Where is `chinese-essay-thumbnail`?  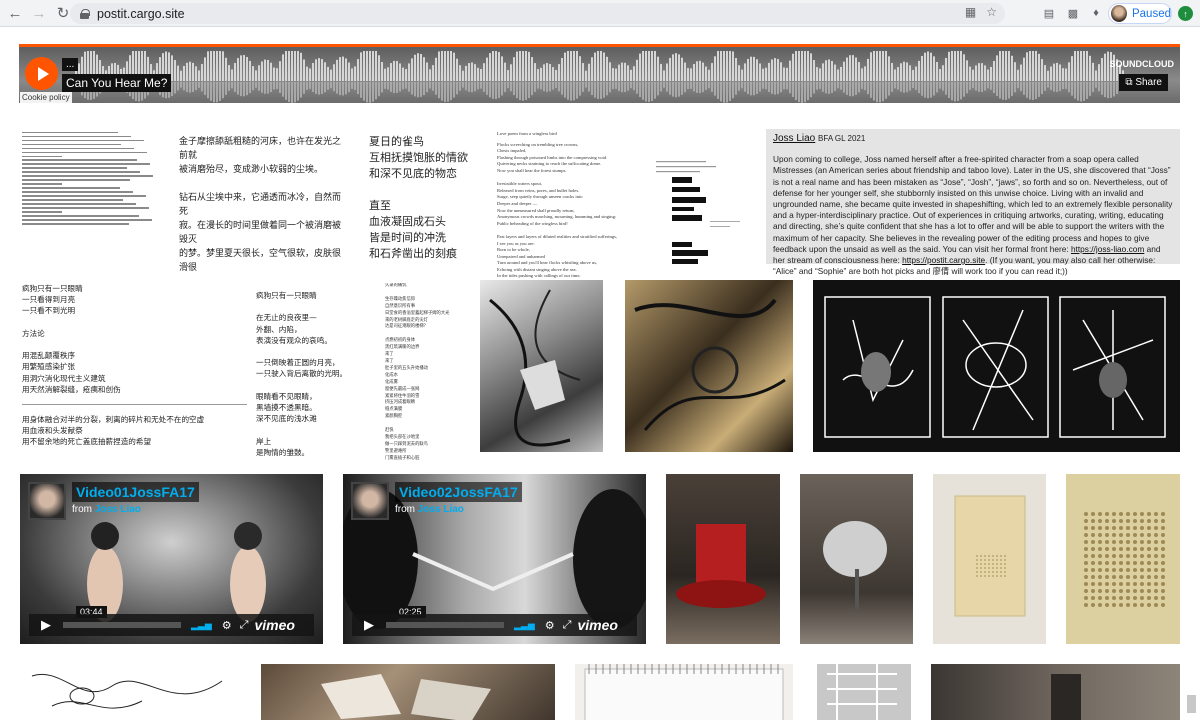 chinese-essay-thumbnail is located at coordinates (92, 199).